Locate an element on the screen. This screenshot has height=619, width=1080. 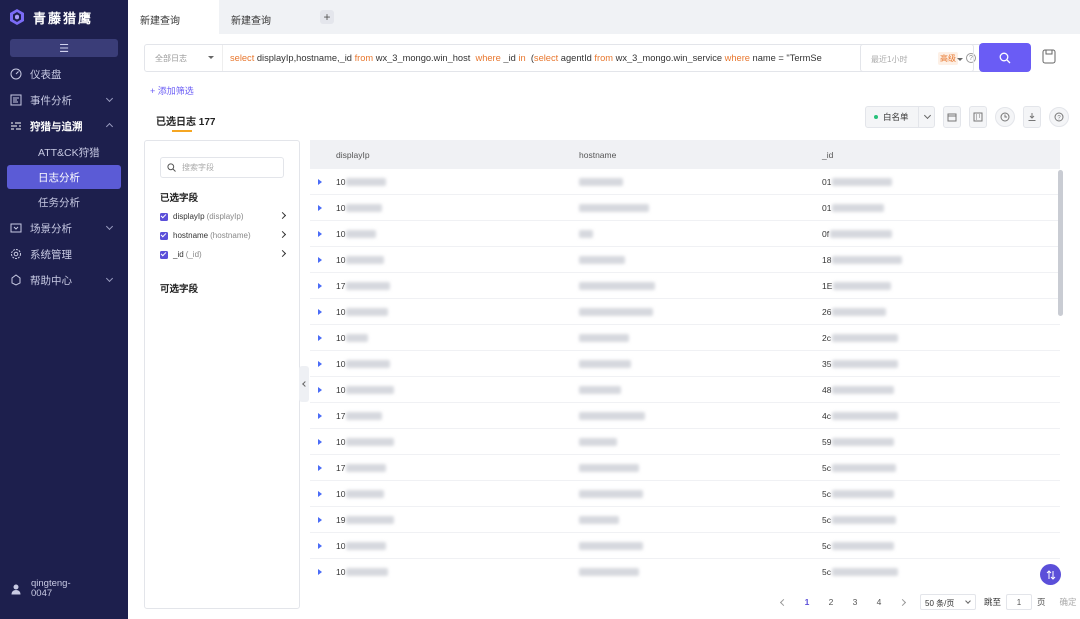
tab-query-1: 新建查询 is located at coordinates (173, 17).